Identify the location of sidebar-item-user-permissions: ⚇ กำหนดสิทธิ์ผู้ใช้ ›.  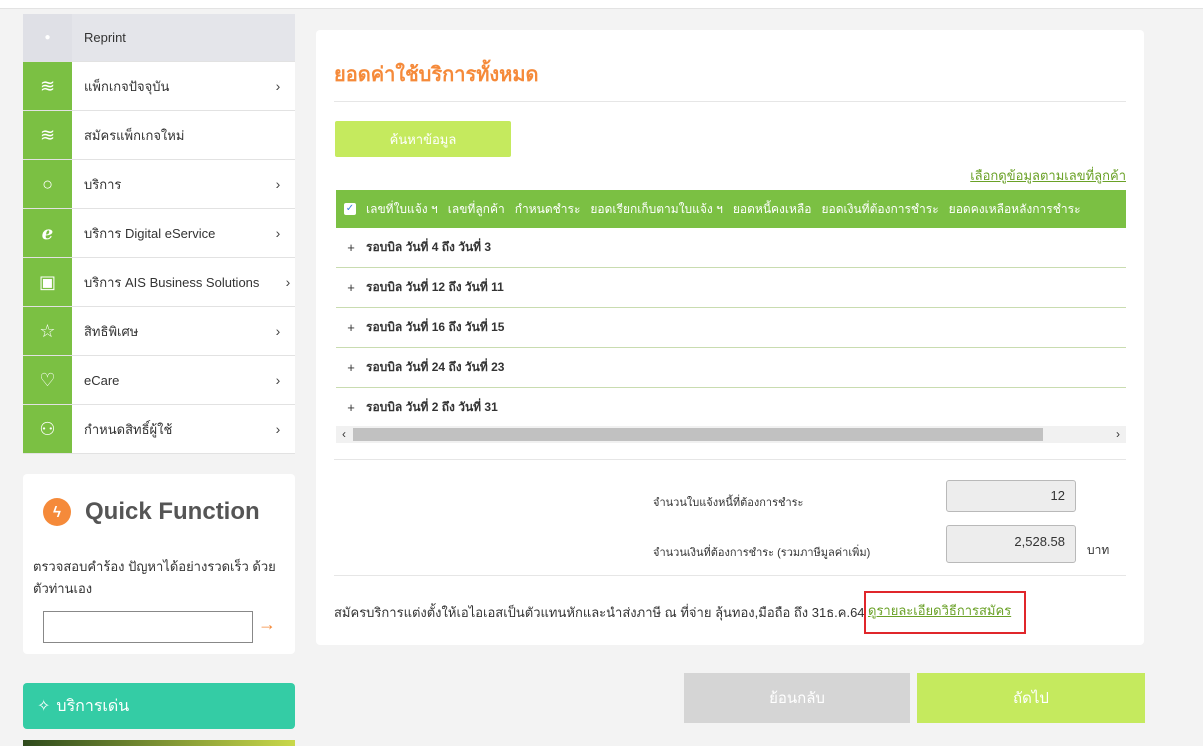
(159, 429).